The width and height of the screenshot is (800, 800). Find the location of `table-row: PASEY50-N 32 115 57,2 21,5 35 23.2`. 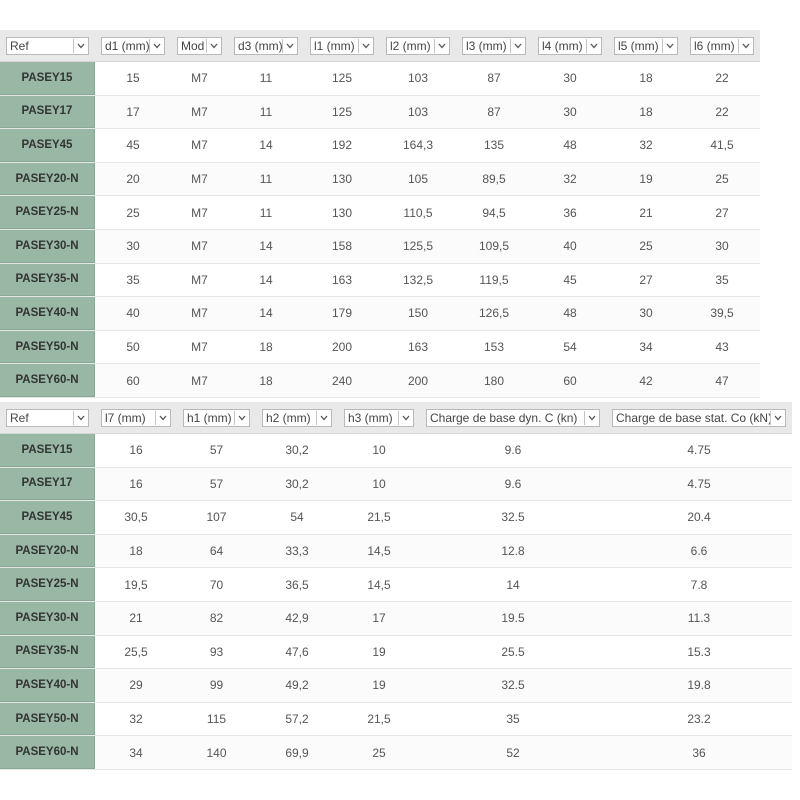

table-row: PASEY50-N 32 115 57,2 21,5 35 23.2 is located at coordinates (396, 719).